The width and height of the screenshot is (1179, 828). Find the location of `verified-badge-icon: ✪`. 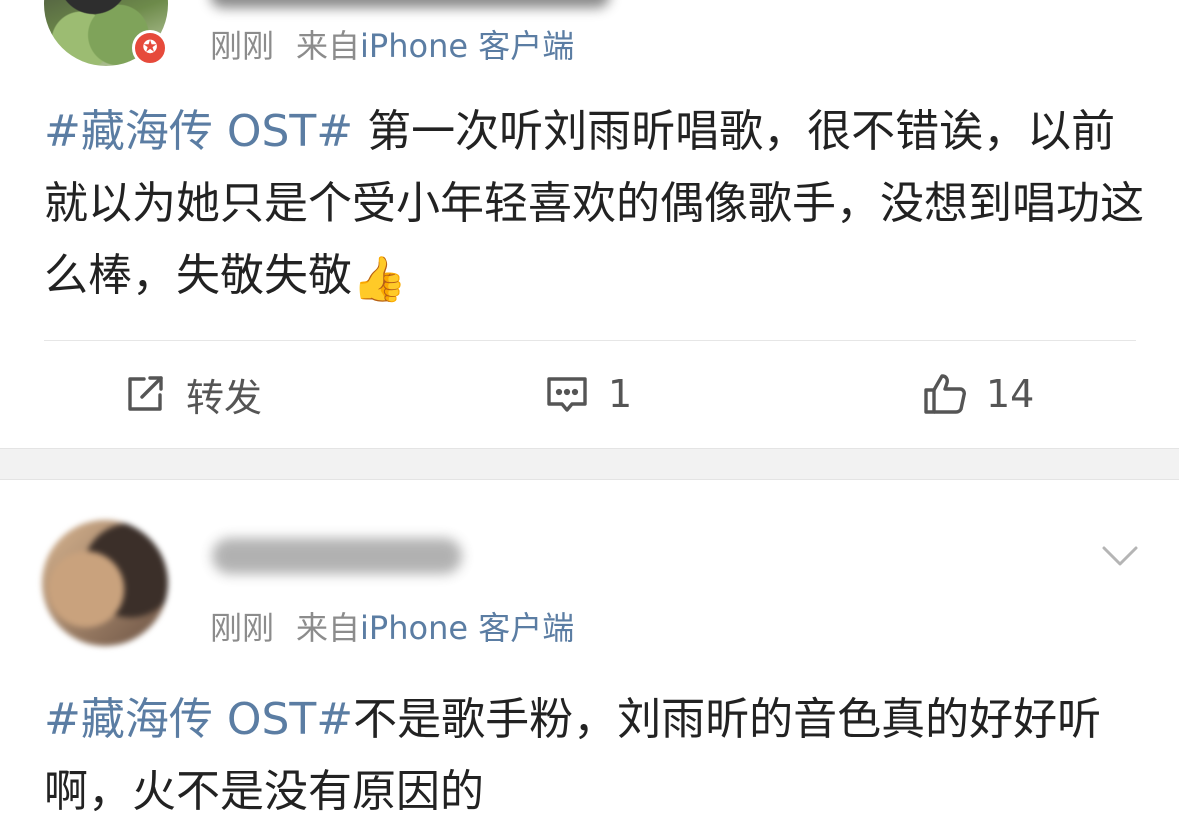

verified-badge-icon: ✪ is located at coordinates (150, 48).